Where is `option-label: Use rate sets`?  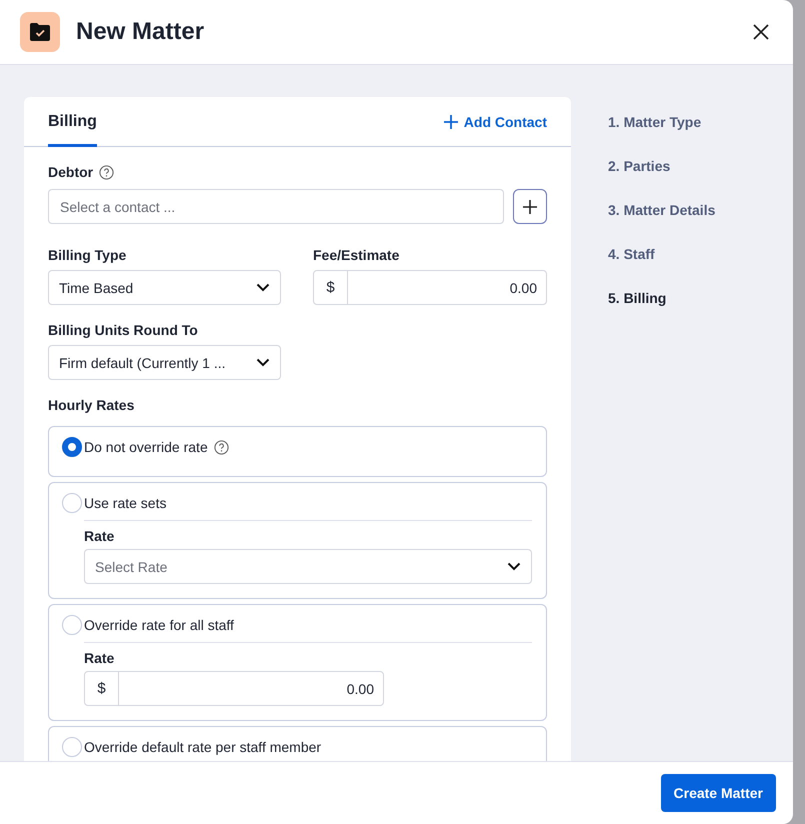
option-label: Use rate sets is located at coordinates (125, 503).